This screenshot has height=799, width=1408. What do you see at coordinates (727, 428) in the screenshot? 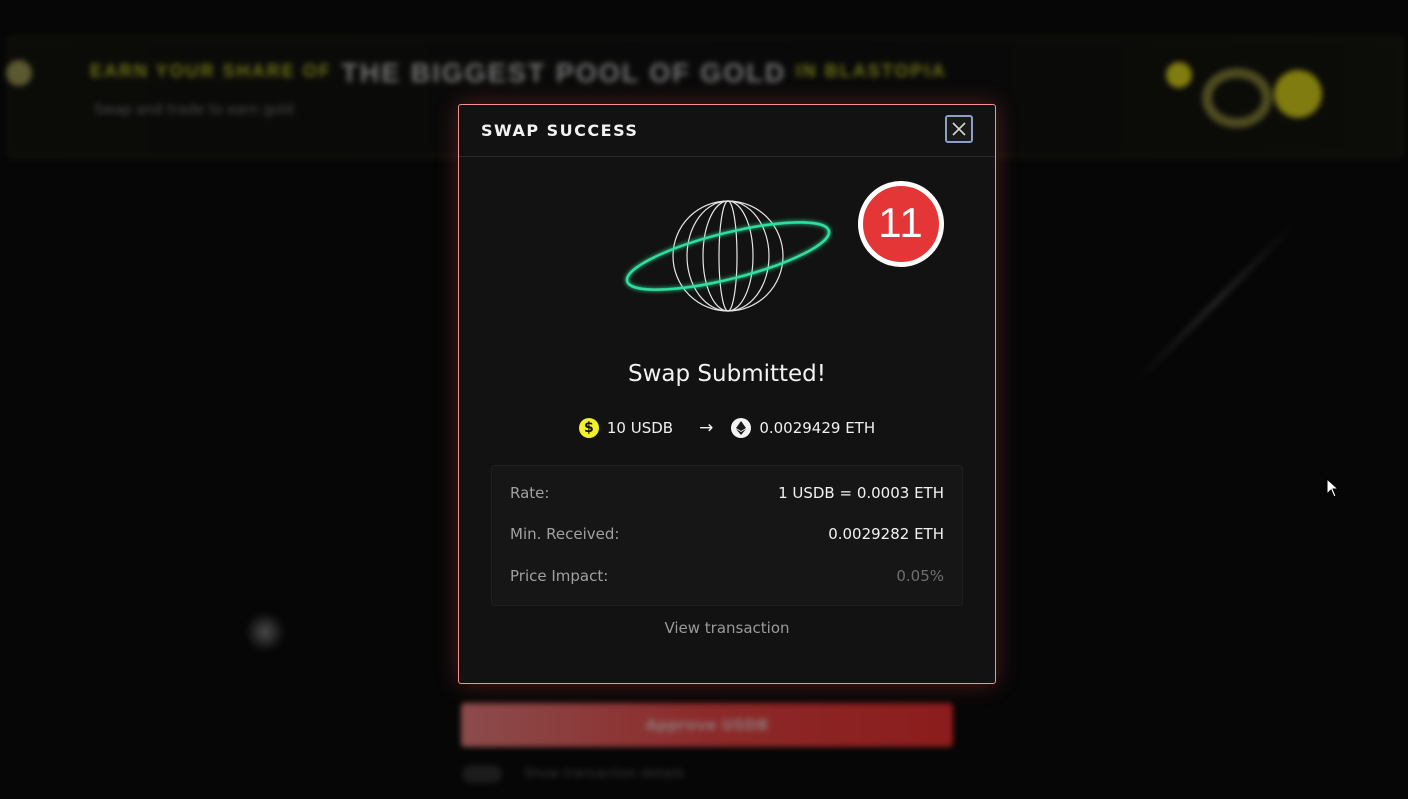
I see `swap-summary: $ 10 USDB → 0.0029429 ETH` at bounding box center [727, 428].